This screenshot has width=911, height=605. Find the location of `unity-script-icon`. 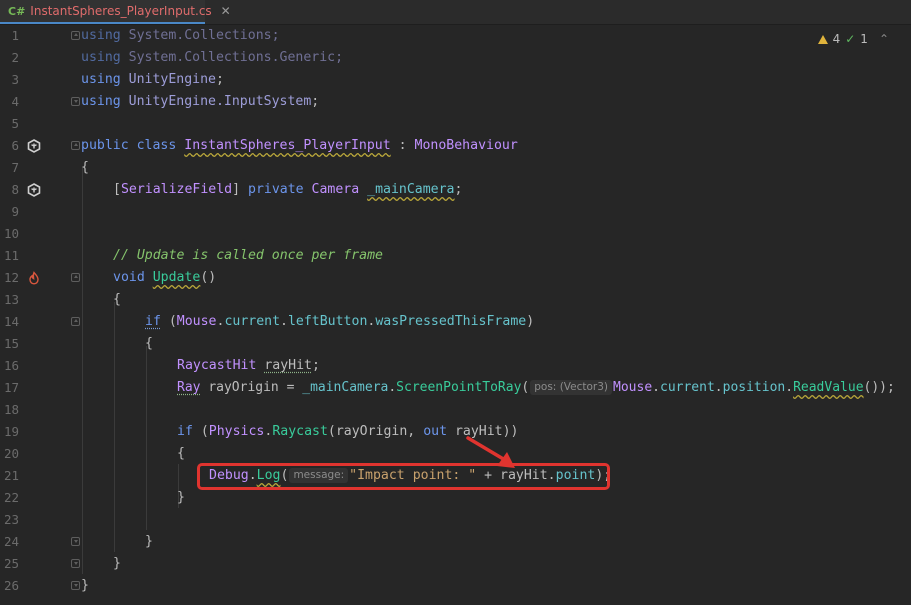

unity-script-icon is located at coordinates (34, 146).